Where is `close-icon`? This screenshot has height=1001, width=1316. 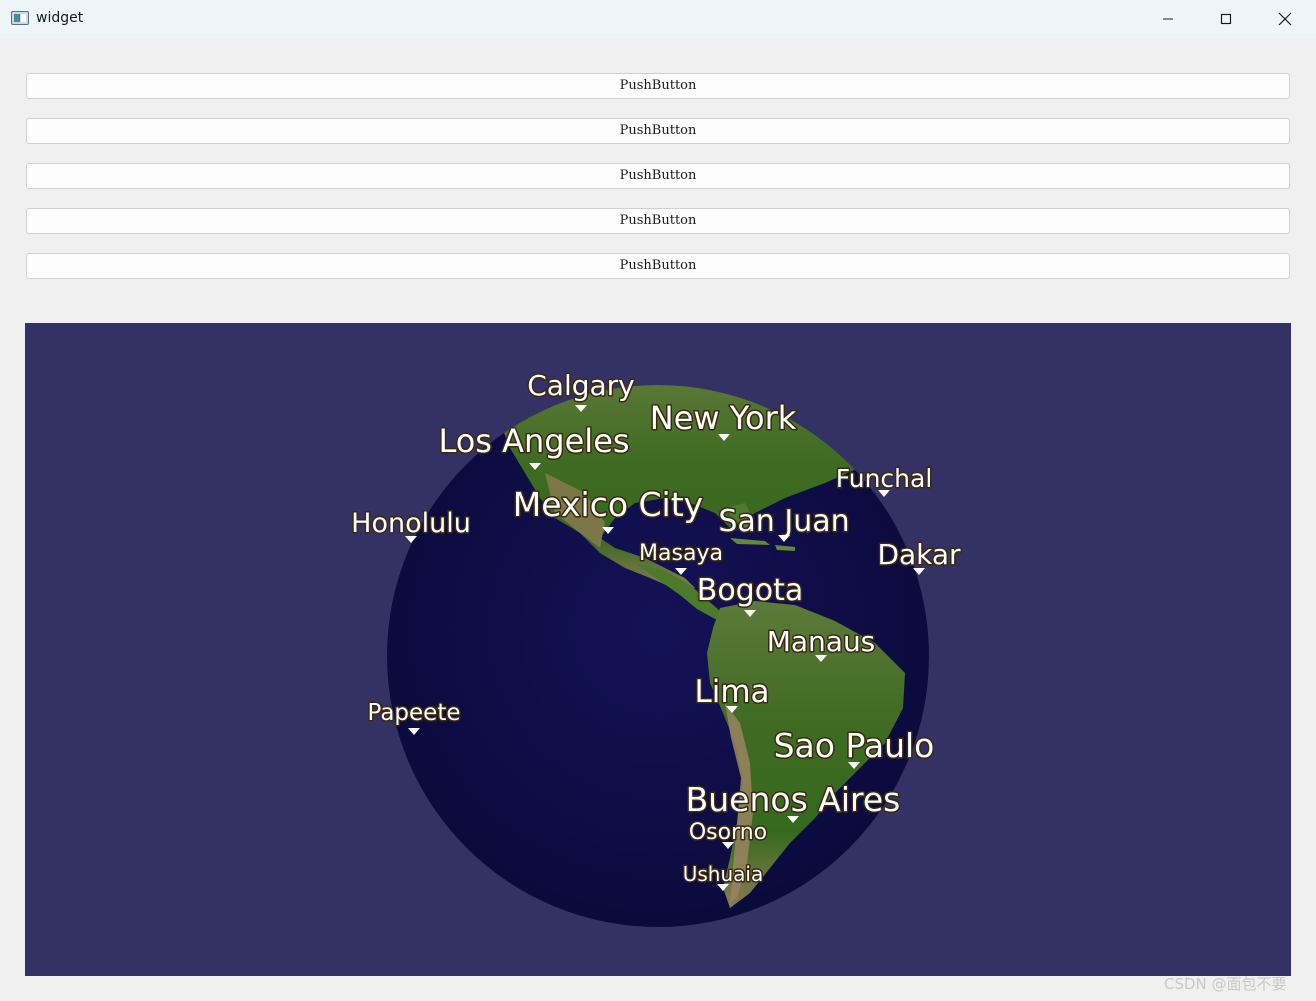
close-icon is located at coordinates (1285, 19).